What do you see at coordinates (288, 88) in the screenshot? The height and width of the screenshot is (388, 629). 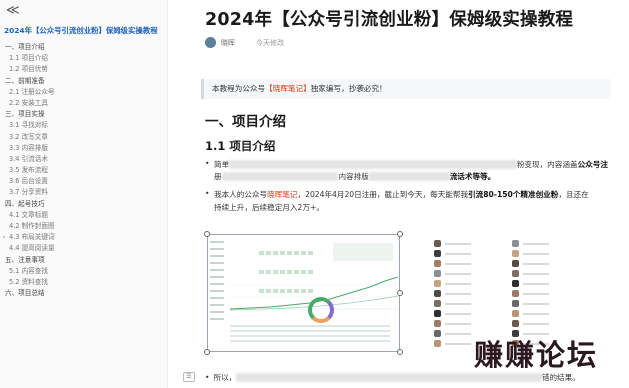 I see `quote-highlight: 【晓晖笔记】` at bounding box center [288, 88].